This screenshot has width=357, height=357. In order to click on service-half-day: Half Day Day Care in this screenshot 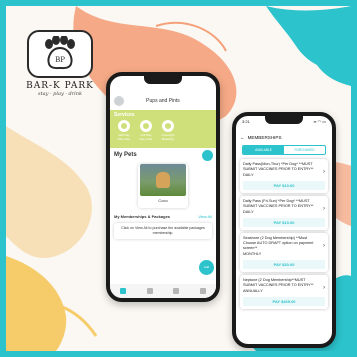, I will do `click(124, 130)`.